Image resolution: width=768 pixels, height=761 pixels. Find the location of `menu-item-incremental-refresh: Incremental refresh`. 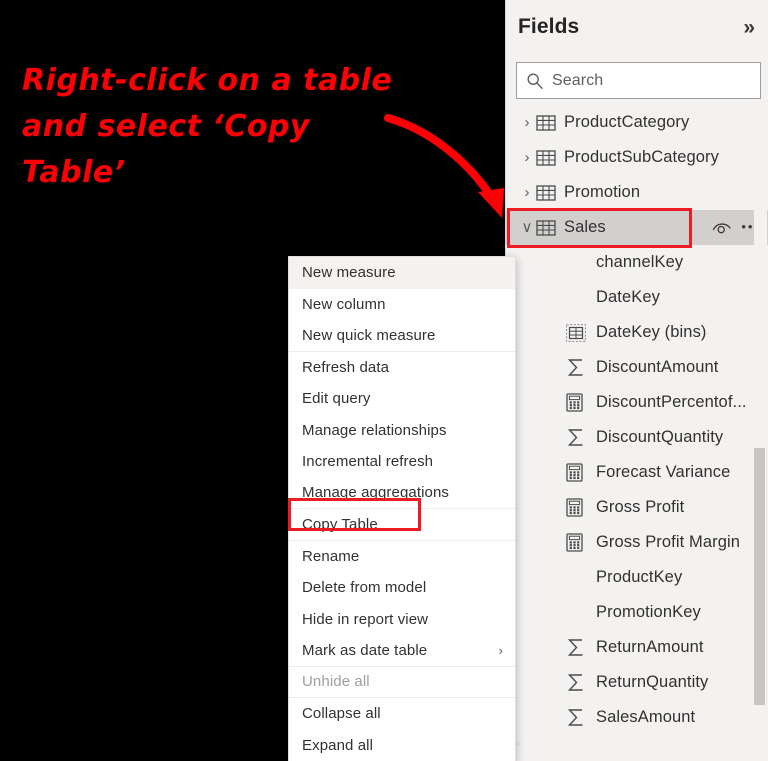

menu-item-incremental-refresh: Incremental refresh is located at coordinates (402, 462).